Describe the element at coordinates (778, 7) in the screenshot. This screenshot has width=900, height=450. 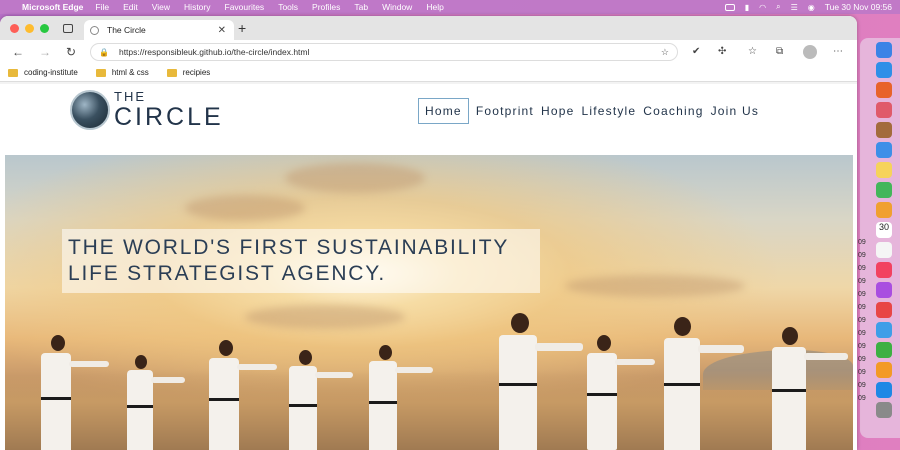
I see `search-icon: ⌕` at that location.